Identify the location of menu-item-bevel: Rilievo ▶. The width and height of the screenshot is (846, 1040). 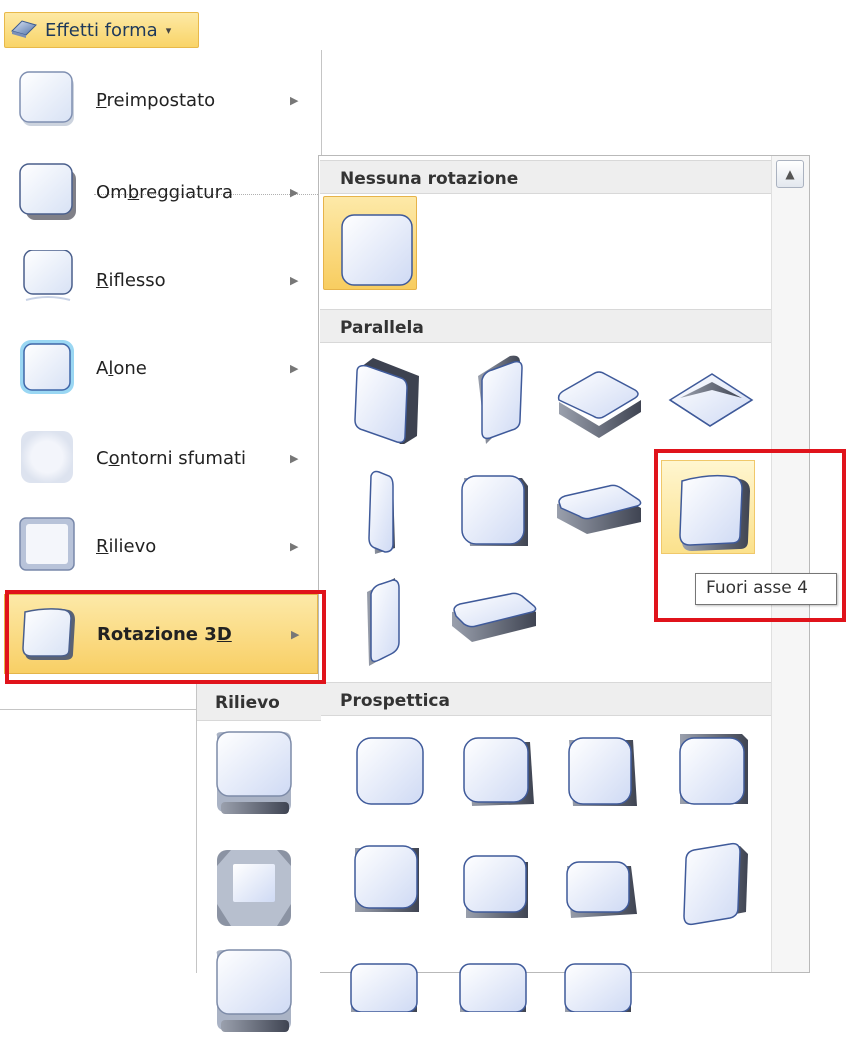
(161, 546).